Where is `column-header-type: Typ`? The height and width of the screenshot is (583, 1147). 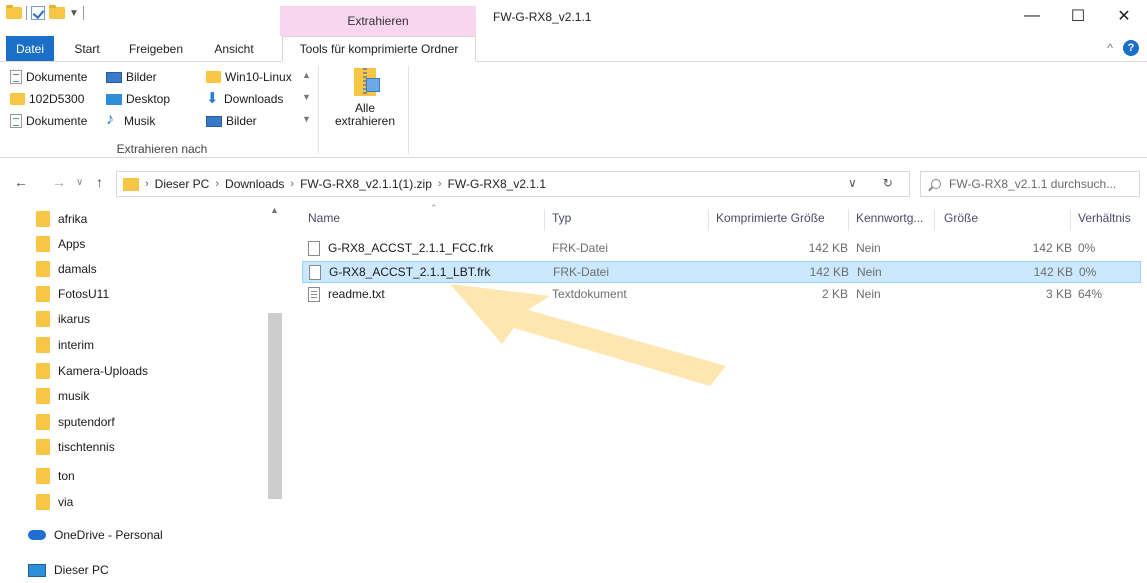
column-header-type: Typ is located at coordinates (561, 218).